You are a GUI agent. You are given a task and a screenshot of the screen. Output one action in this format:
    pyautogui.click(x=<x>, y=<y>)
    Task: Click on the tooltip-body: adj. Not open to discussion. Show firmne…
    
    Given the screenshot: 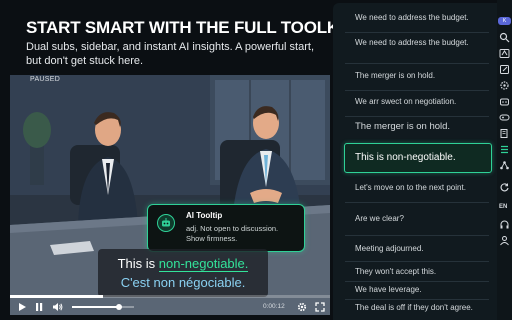 What is the action you would take?
    pyautogui.click(x=232, y=233)
    